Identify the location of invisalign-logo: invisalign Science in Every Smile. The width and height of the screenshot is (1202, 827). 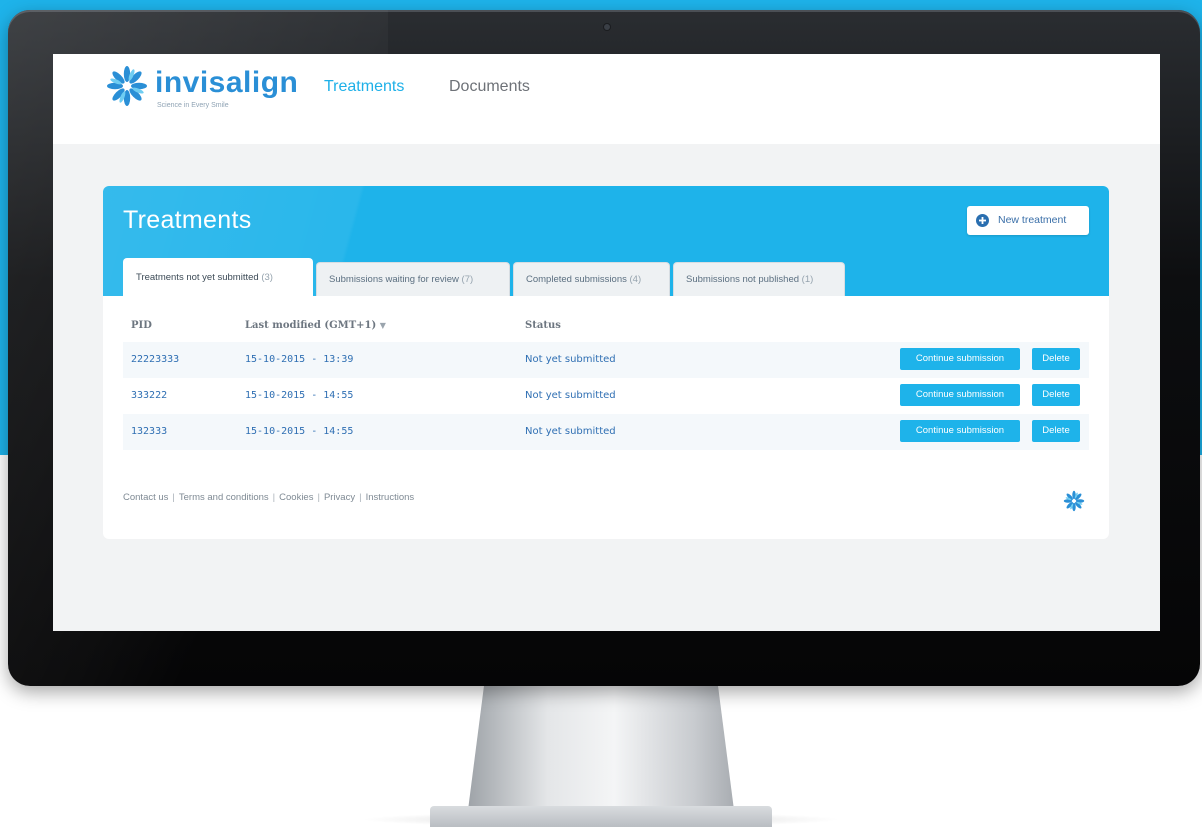
(202, 92).